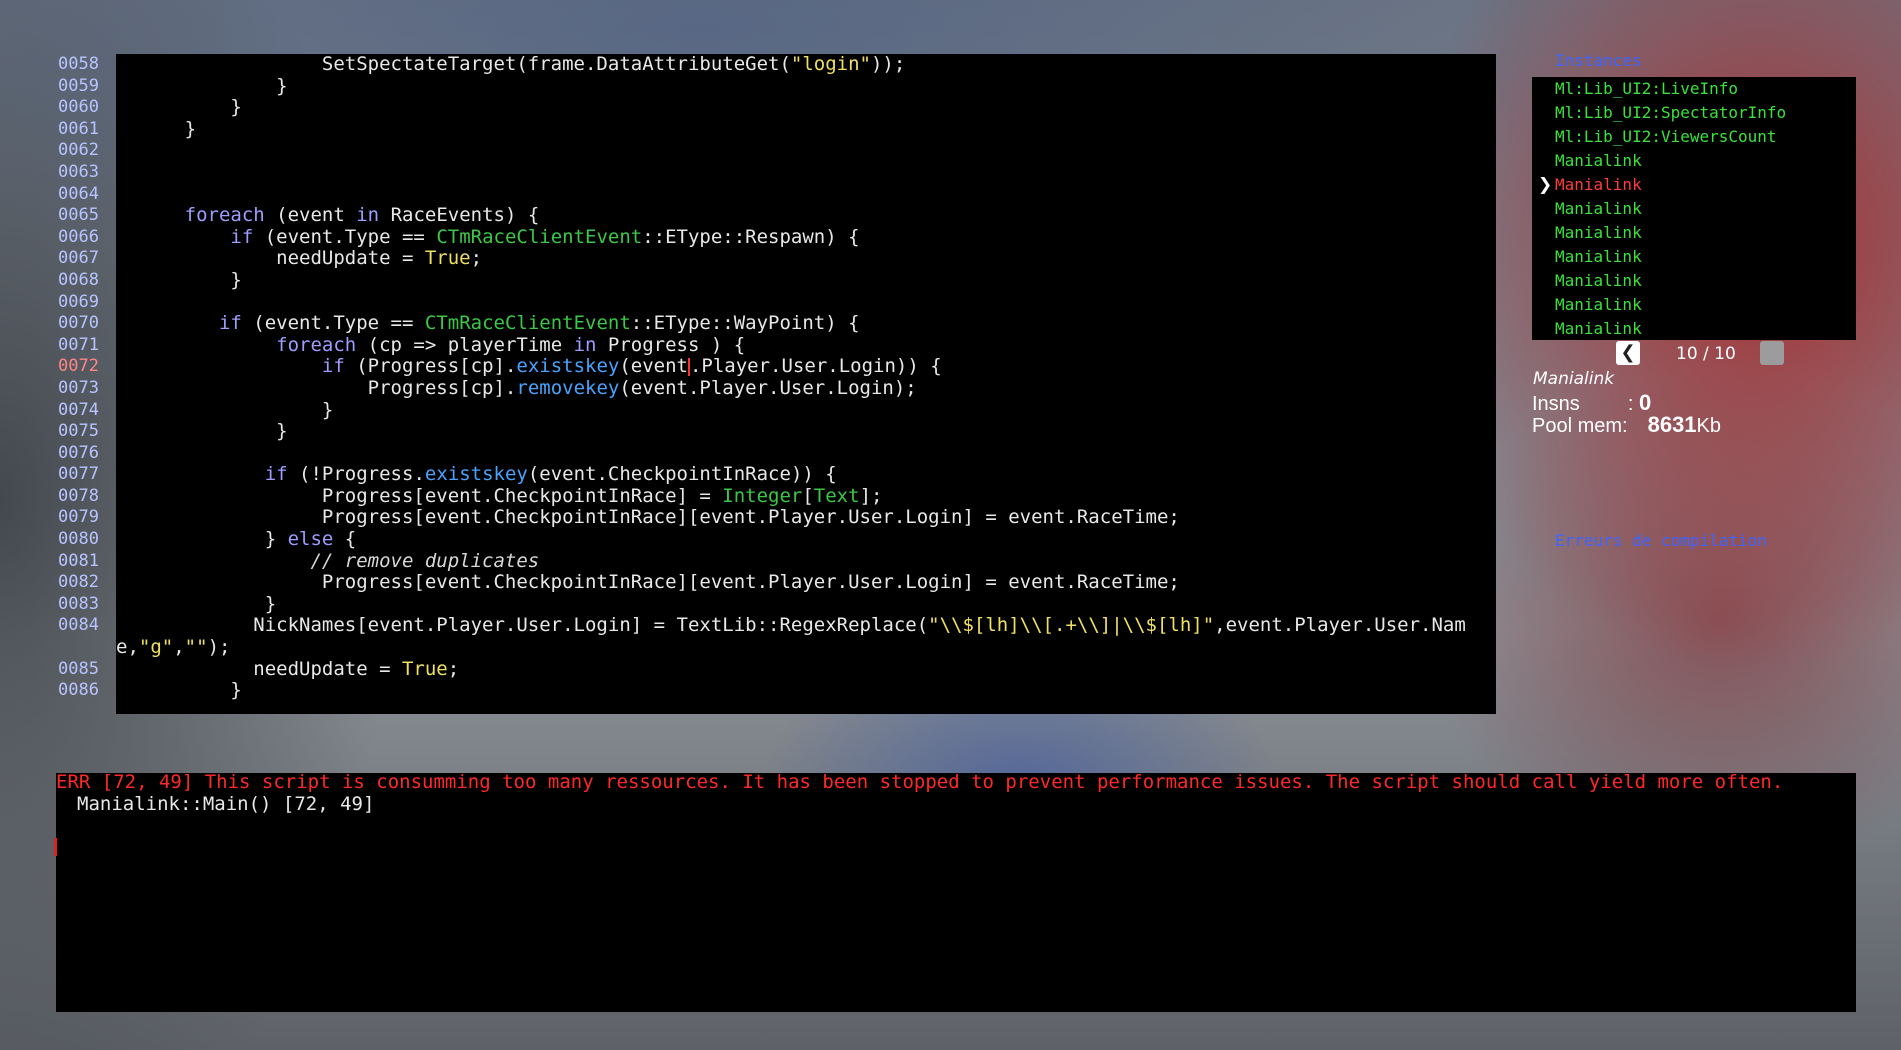 The height and width of the screenshot is (1050, 1901). I want to click on line-number: 0064, so click(78, 193).